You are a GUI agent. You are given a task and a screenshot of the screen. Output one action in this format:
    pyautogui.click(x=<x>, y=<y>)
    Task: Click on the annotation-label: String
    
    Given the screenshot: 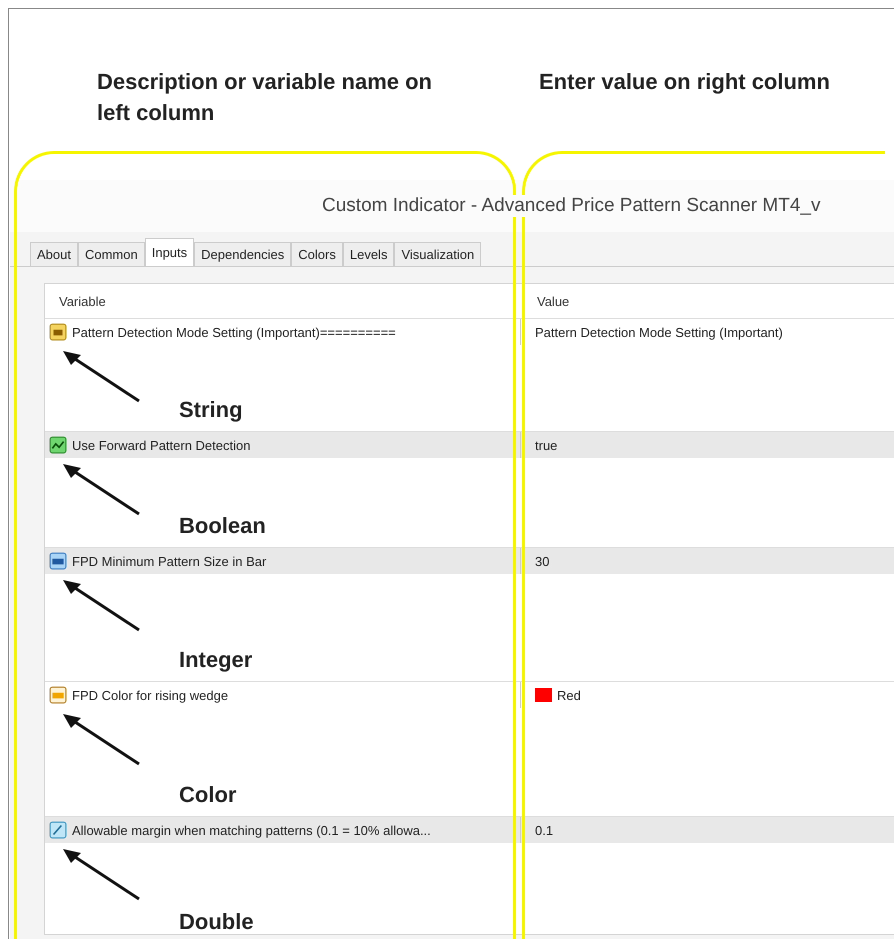 What is the action you would take?
    pyautogui.click(x=211, y=410)
    